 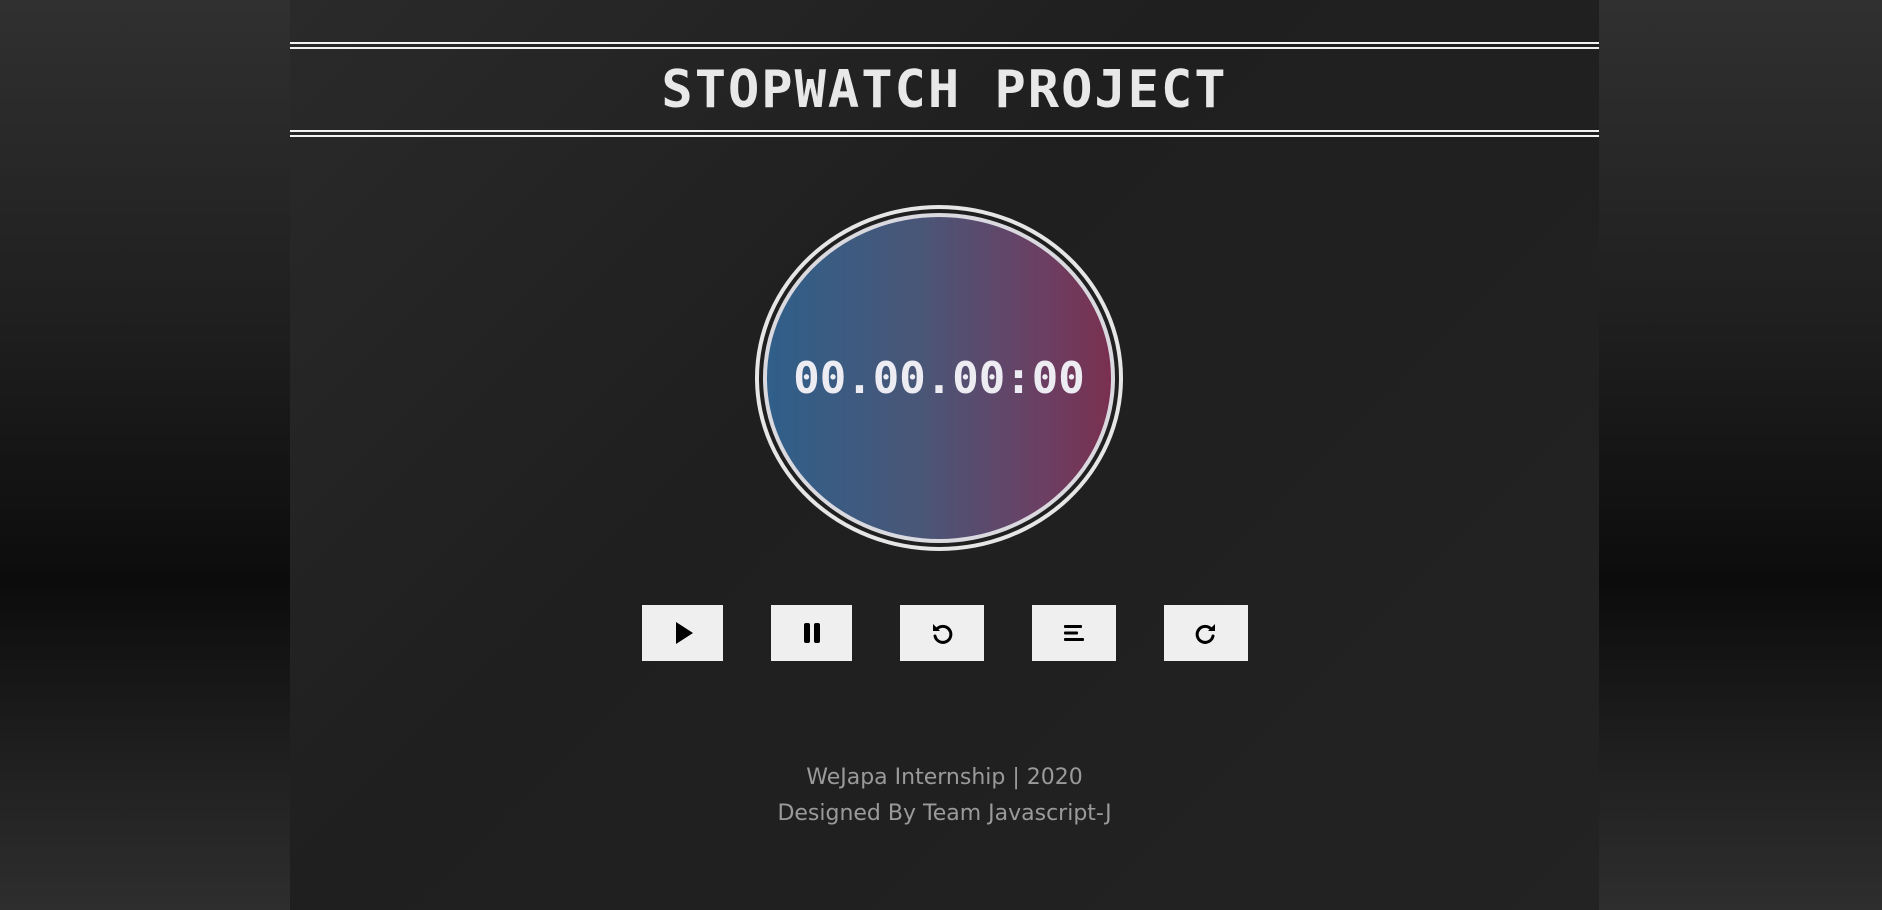 I want to click on time-display: 00.00.00:00, so click(x=939, y=378).